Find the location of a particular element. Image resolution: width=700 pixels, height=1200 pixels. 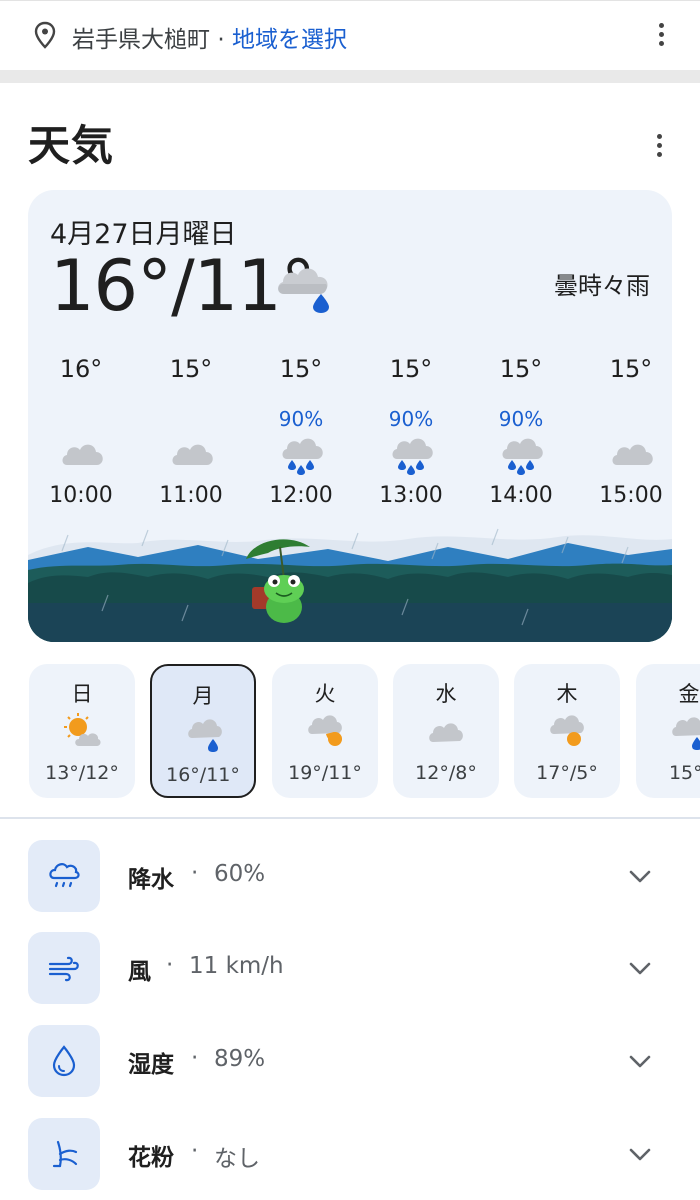

select-region-link: 地域を選択 is located at coordinates (289, 40).